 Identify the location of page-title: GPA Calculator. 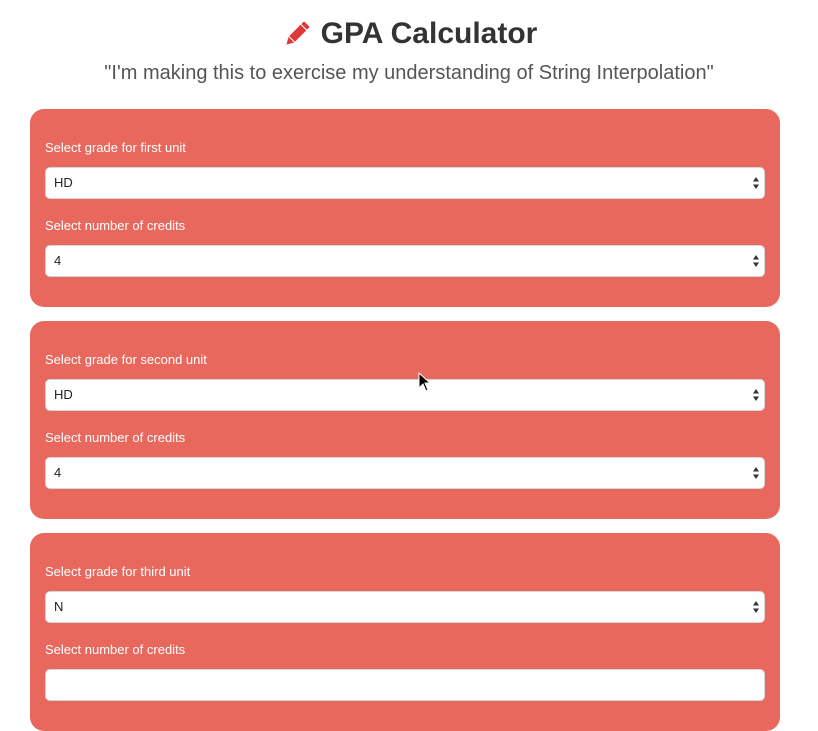
(429, 33).